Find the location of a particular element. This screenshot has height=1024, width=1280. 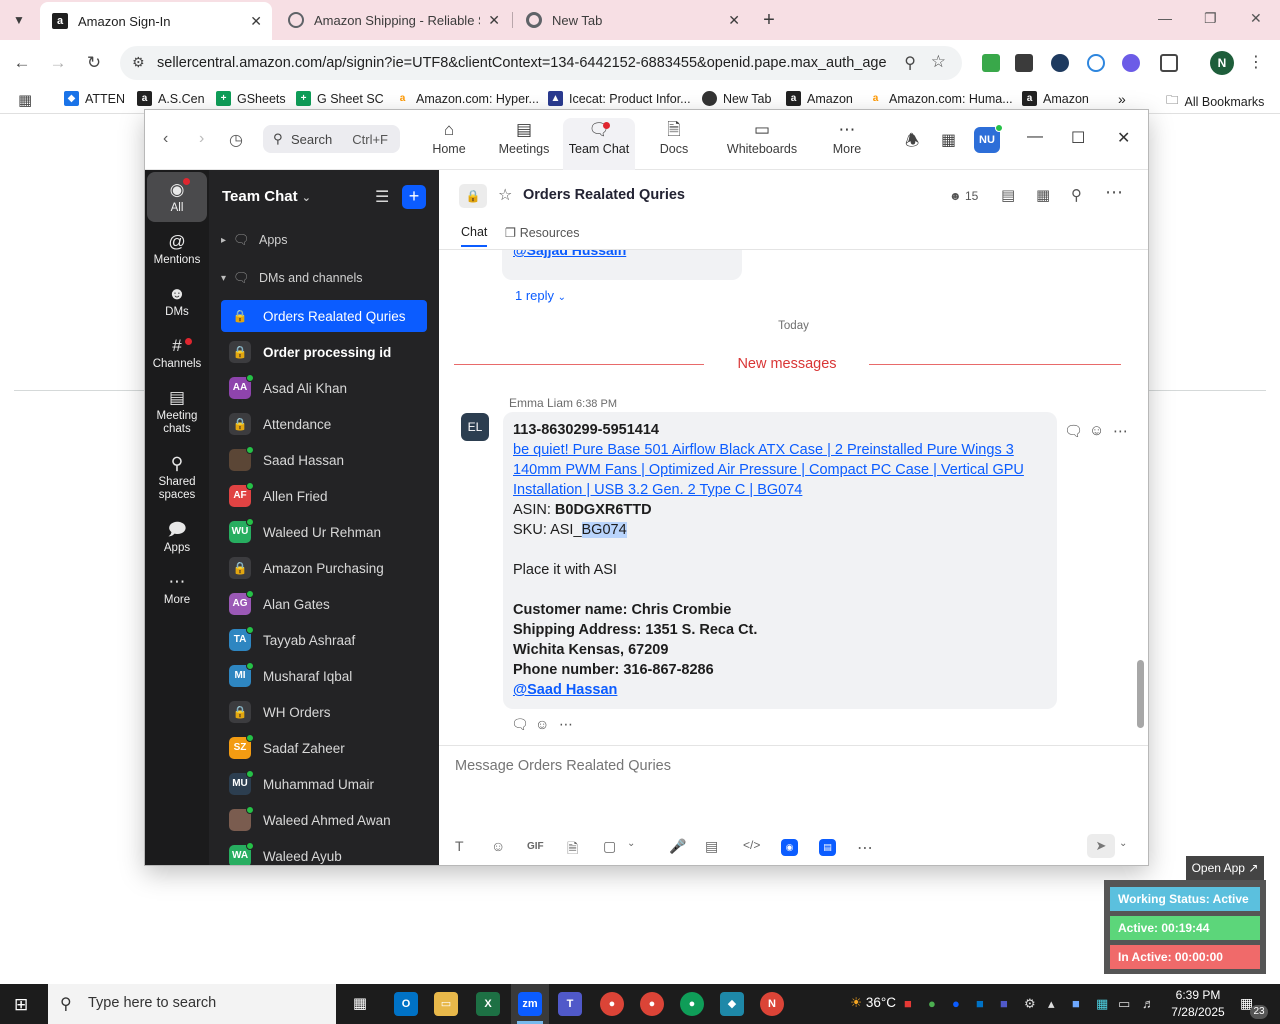

new-tab-plus-icon: + is located at coordinates (769, 20).